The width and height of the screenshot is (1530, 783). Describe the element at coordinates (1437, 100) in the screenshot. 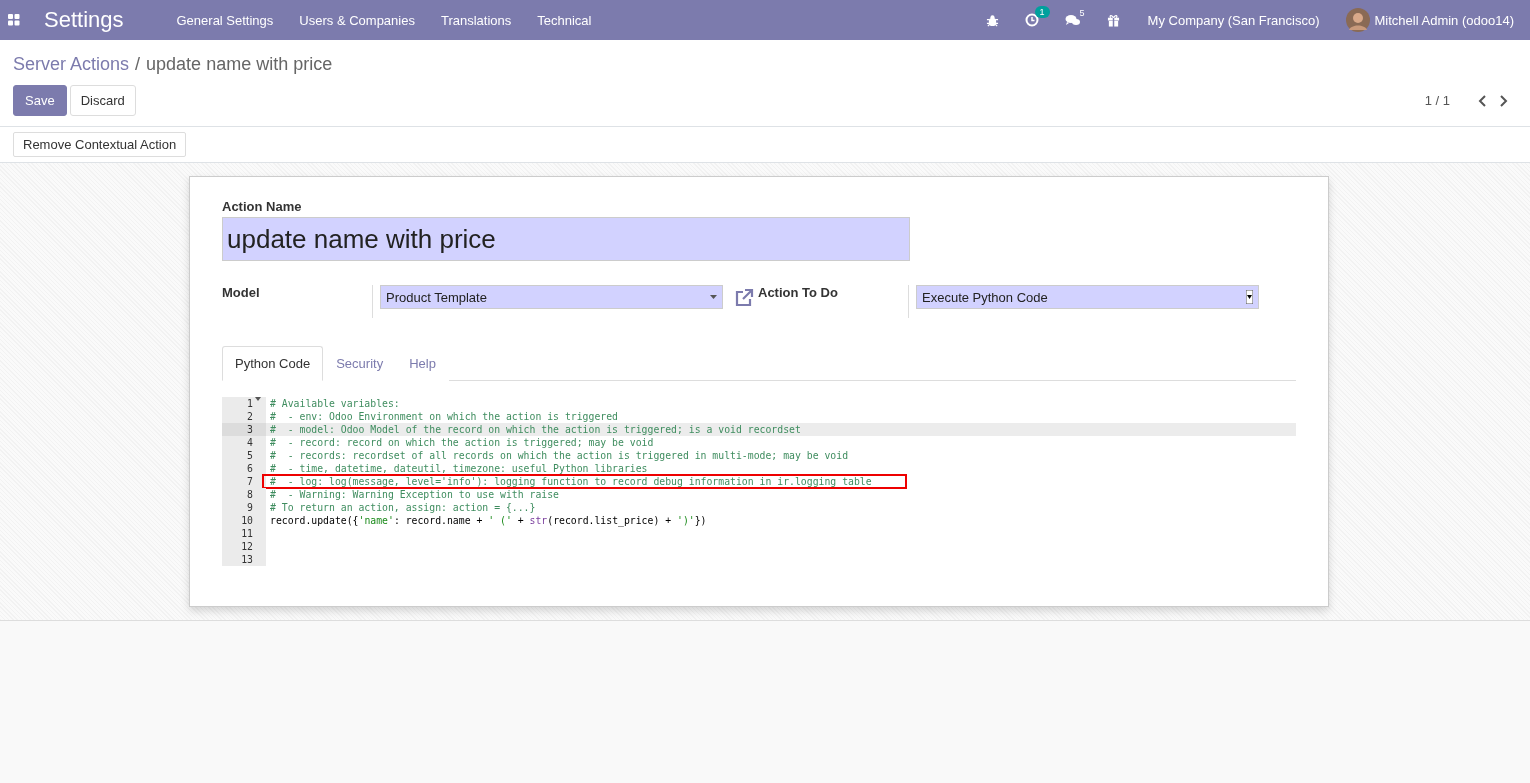

I see `pager-value: 1 / 1` at that location.